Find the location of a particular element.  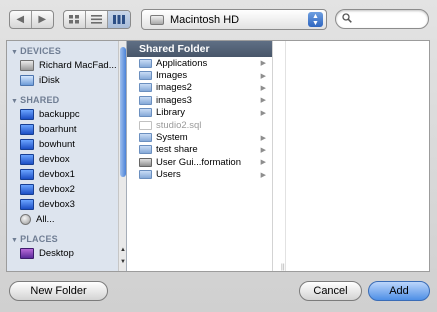

column-header: Shared Folder is located at coordinates (199, 49).